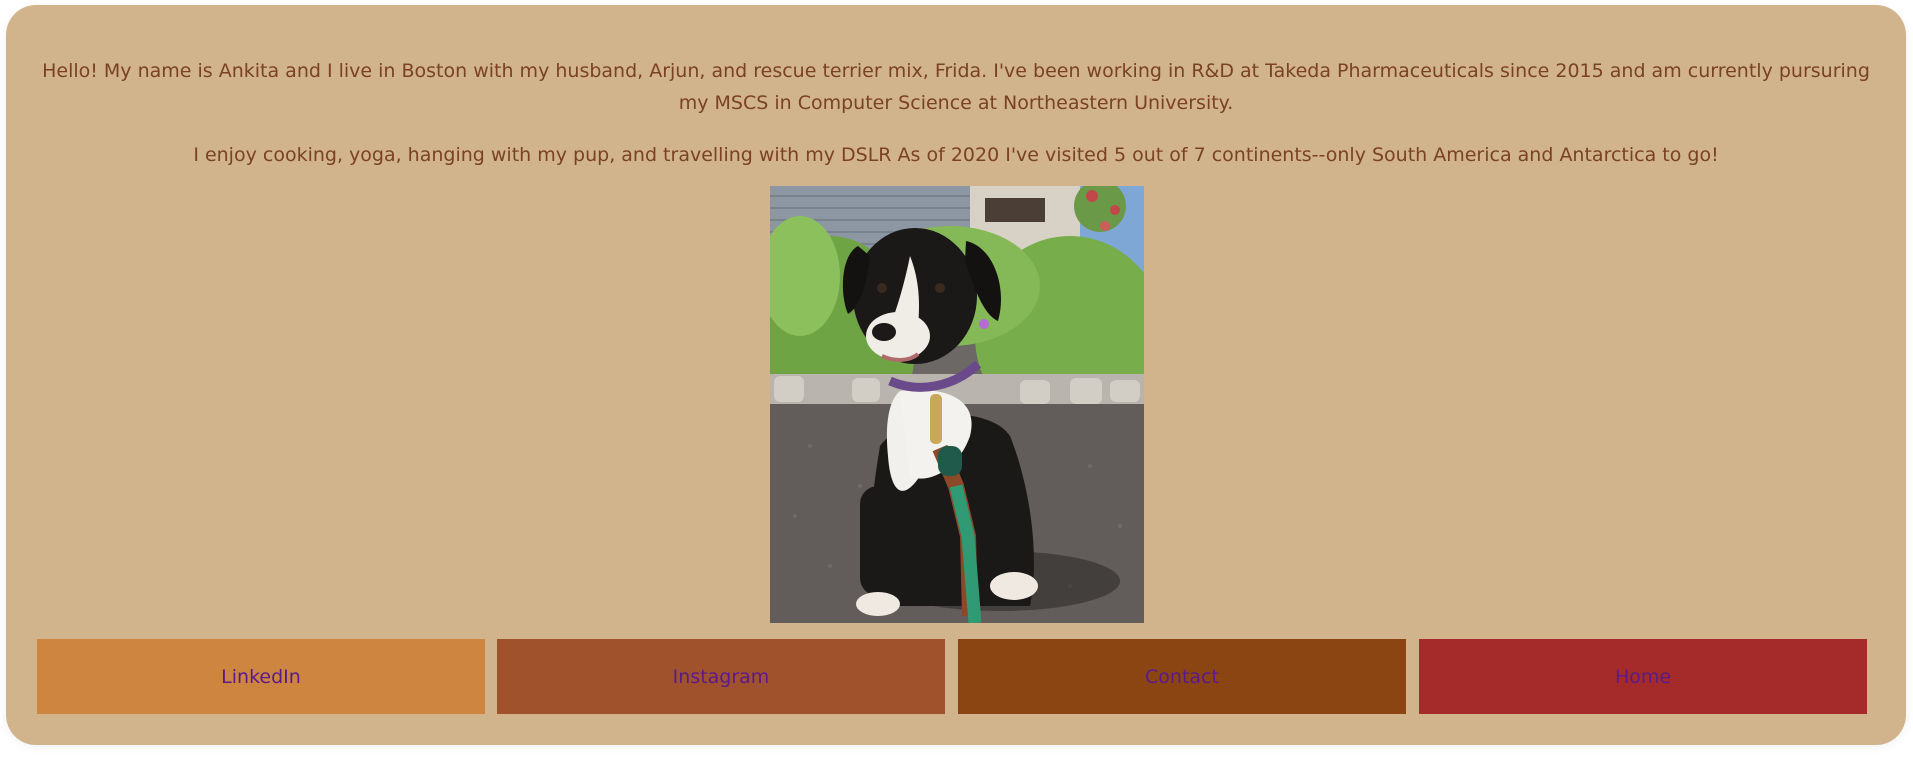 The width and height of the screenshot is (1913, 760). What do you see at coordinates (261, 676) in the screenshot?
I see `nav-link-linkedin: LinkedIn` at bounding box center [261, 676].